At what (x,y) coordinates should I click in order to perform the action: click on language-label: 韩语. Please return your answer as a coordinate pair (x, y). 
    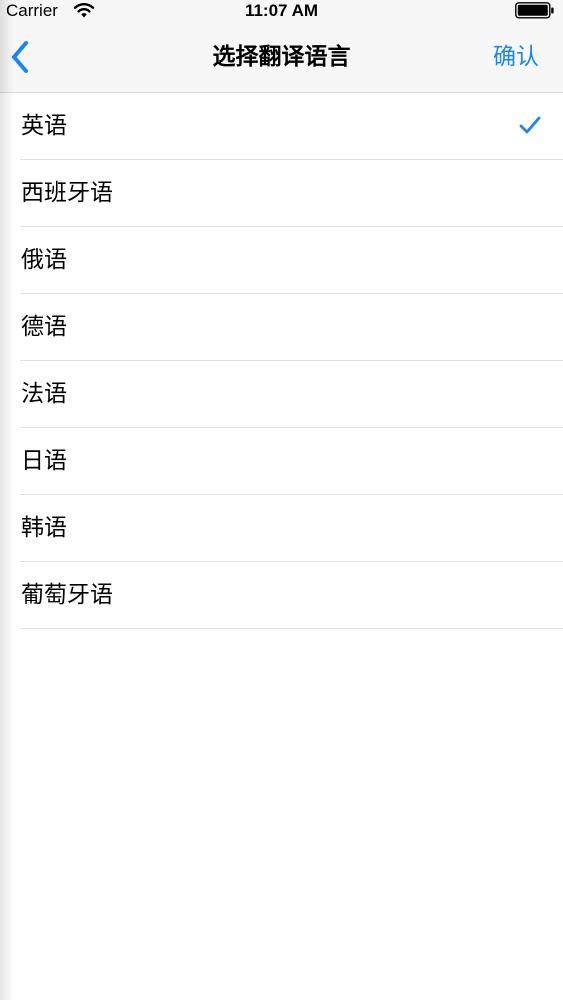
    Looking at the image, I should click on (44, 528).